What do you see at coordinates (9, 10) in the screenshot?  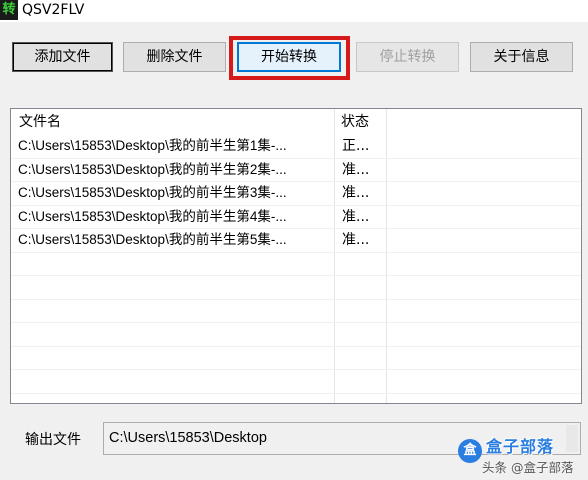 I see `app-icon: 转` at bounding box center [9, 10].